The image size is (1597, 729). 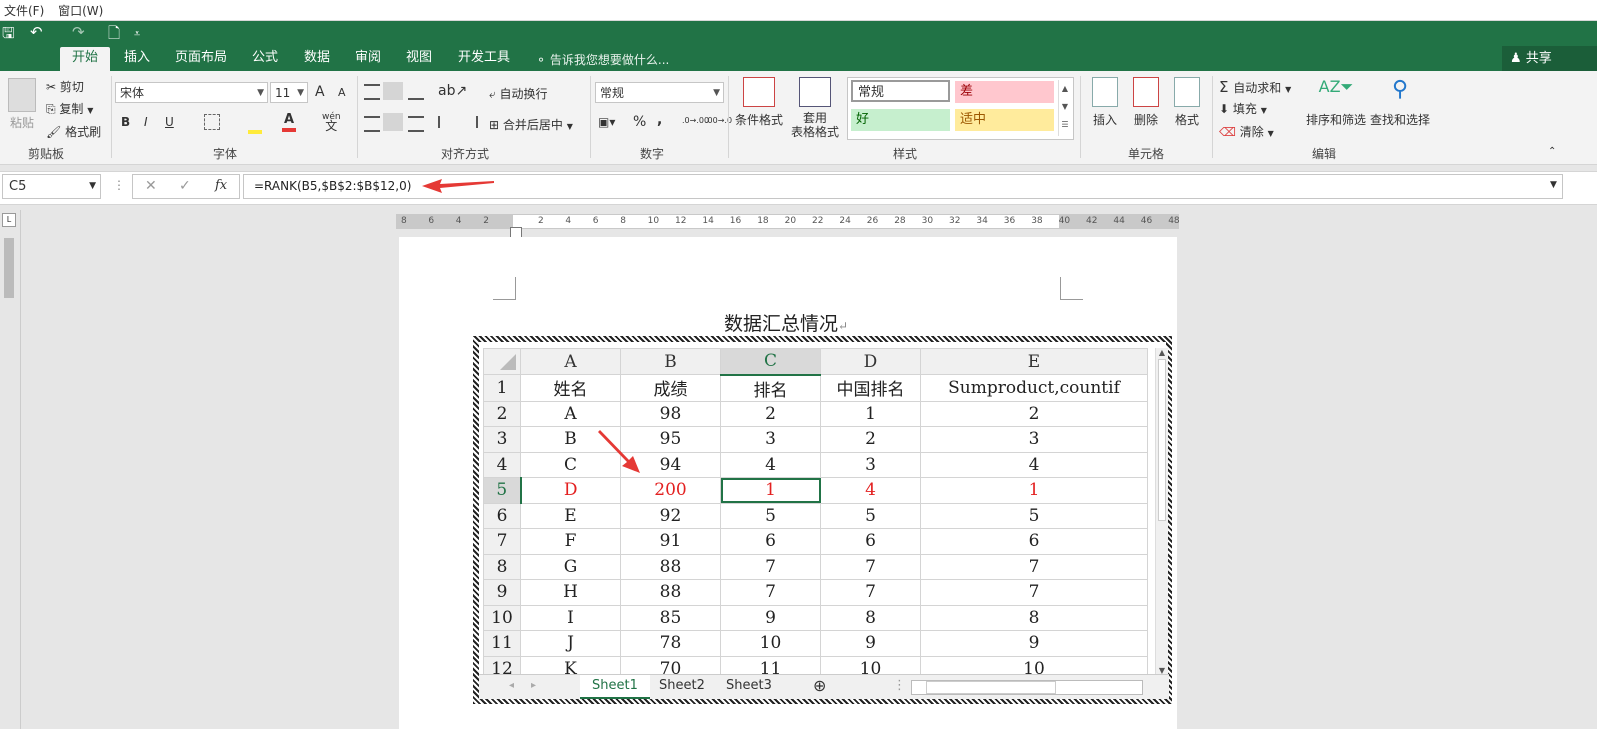 I want to click on fill-button: ⬇ 填充 ▼, so click(x=1243, y=108).